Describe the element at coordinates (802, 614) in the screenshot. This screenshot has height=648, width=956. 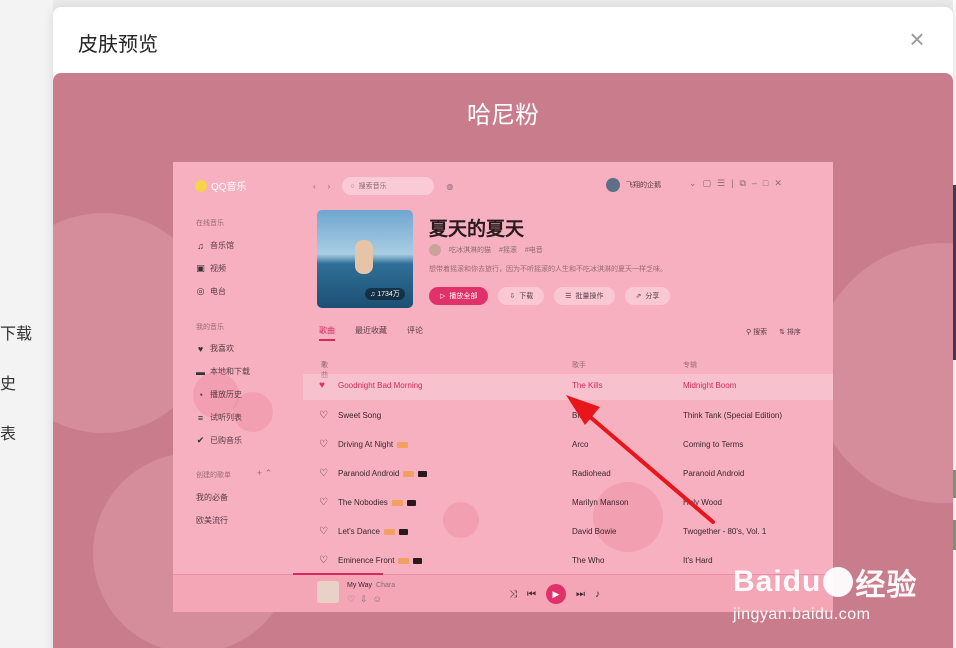
I see `watermark-url: jingyan.baidu.com` at that location.